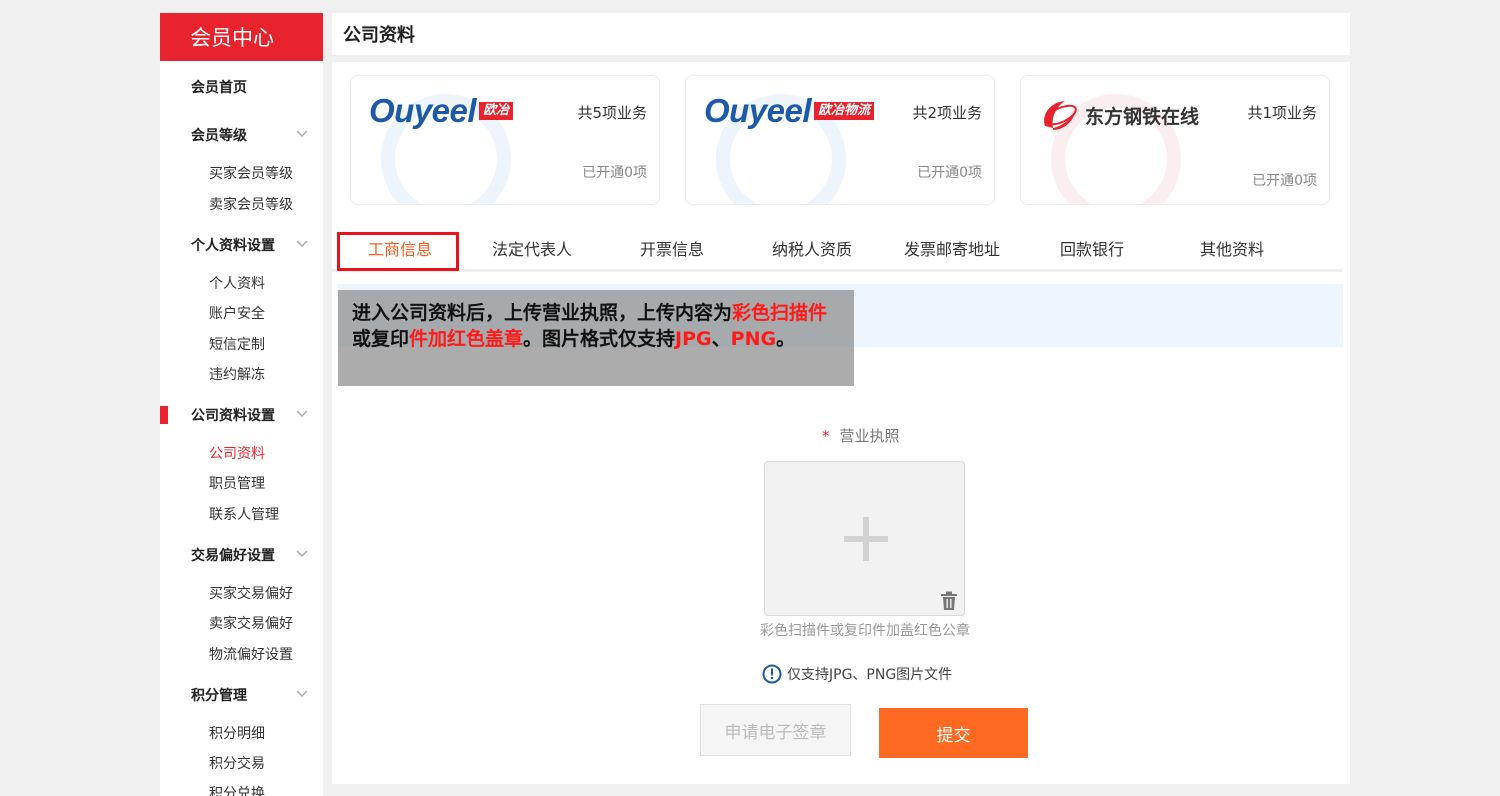 The height and width of the screenshot is (796, 1500). Describe the element at coordinates (1232, 248) in the screenshot. I see `tab-other: 其他资料` at that location.